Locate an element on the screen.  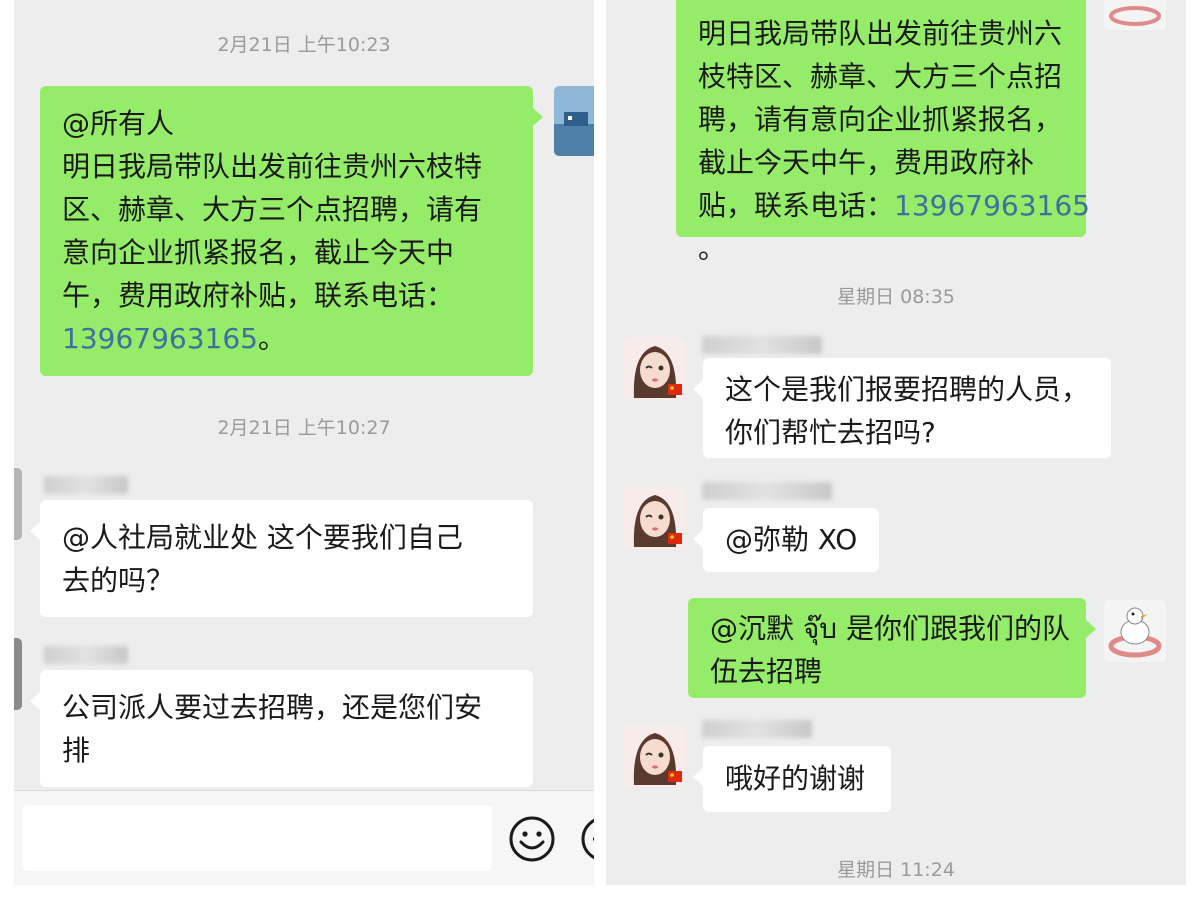
emoji-icon is located at coordinates (532, 839).